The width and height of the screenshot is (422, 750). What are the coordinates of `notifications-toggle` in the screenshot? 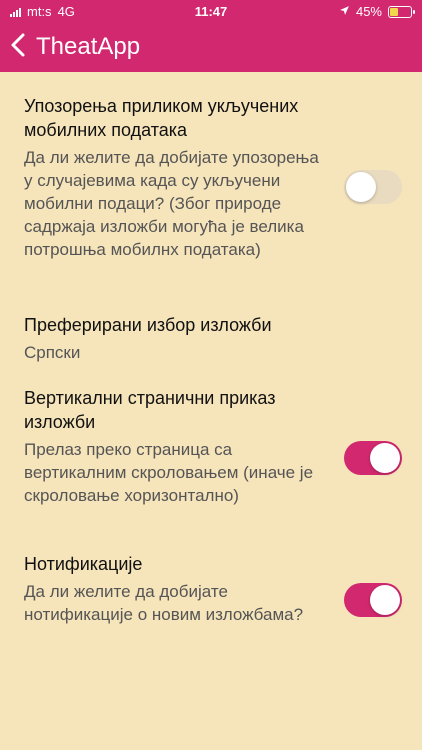 It's located at (373, 600).